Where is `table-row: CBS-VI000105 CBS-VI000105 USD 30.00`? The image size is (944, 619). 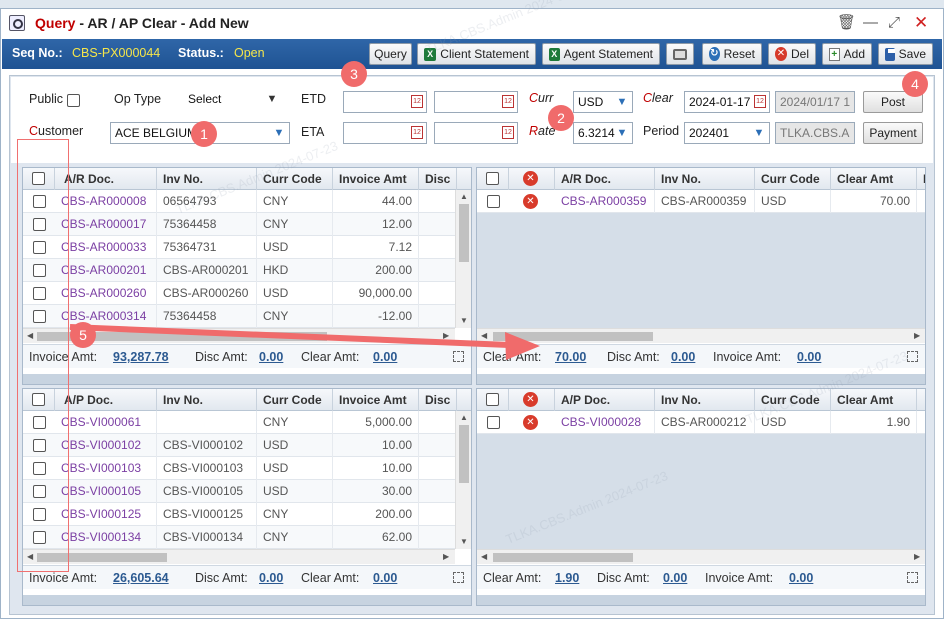
table-row: CBS-VI000105 CBS-VI000105 USD 30.00 is located at coordinates (239, 491).